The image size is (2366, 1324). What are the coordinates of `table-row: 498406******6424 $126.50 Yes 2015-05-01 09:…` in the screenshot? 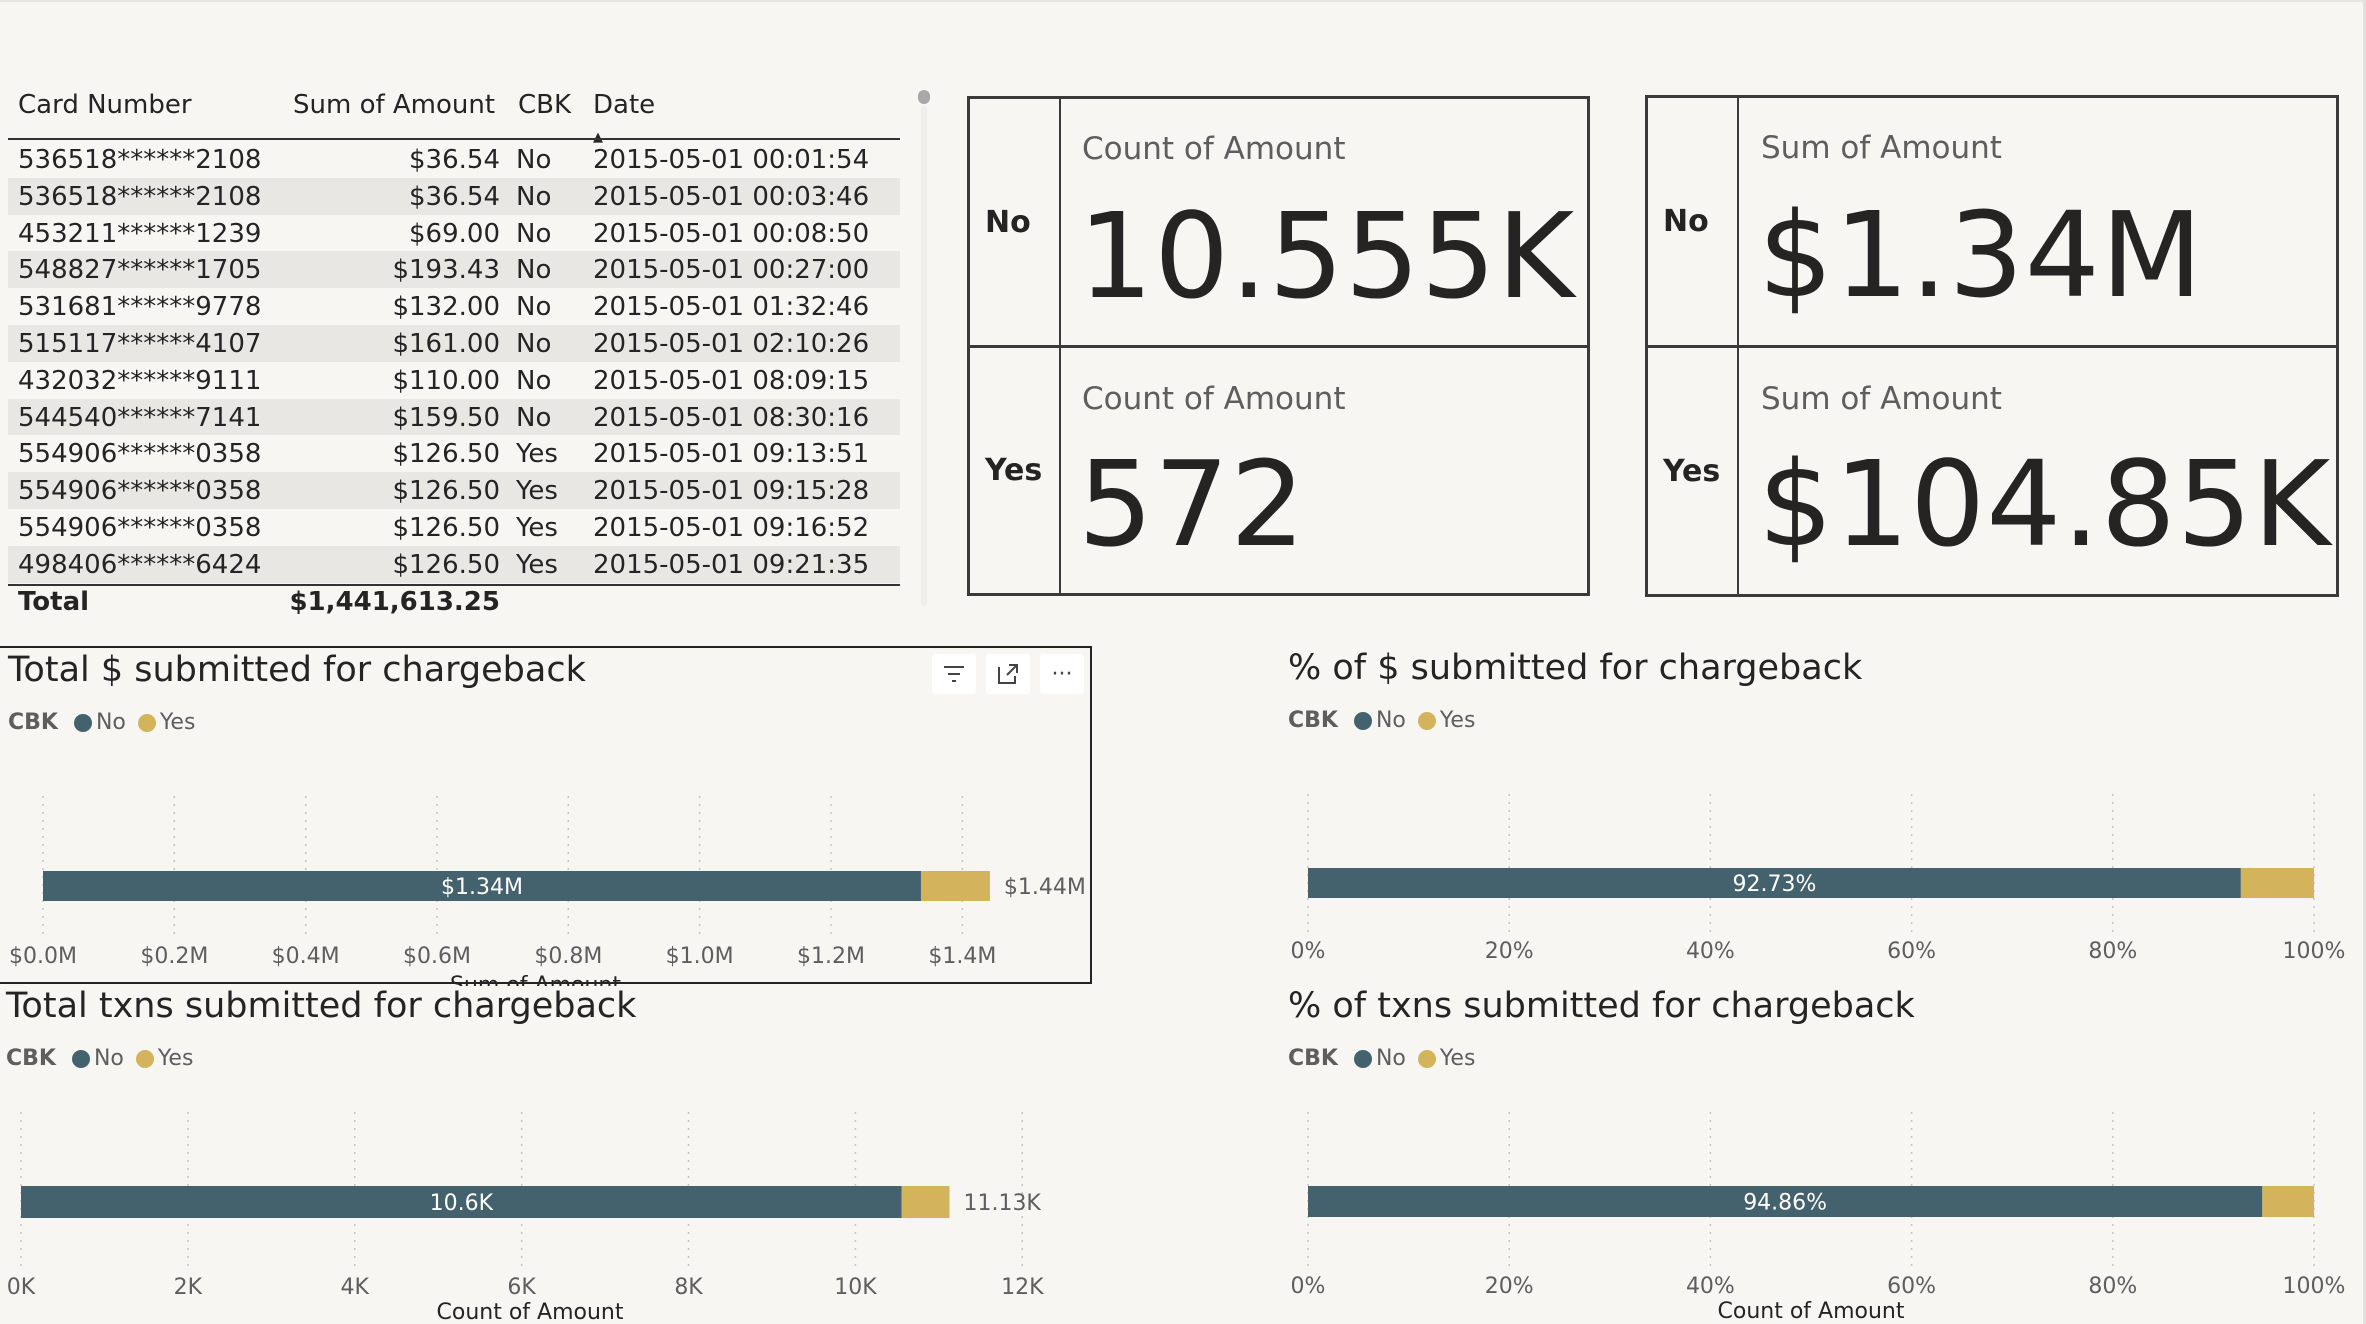 It's located at (454, 564).